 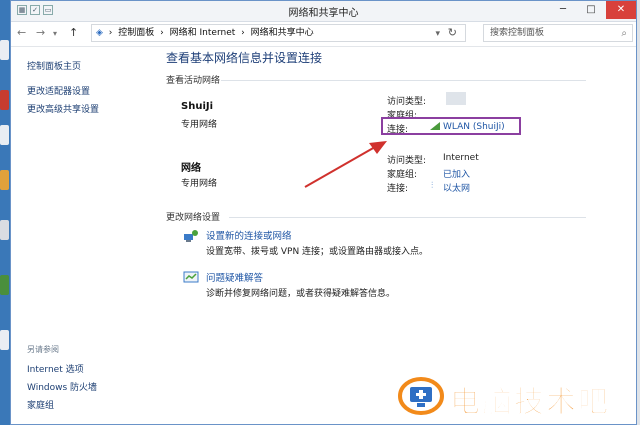 I want to click on forward-arrow-icon: →, so click(x=40, y=32).